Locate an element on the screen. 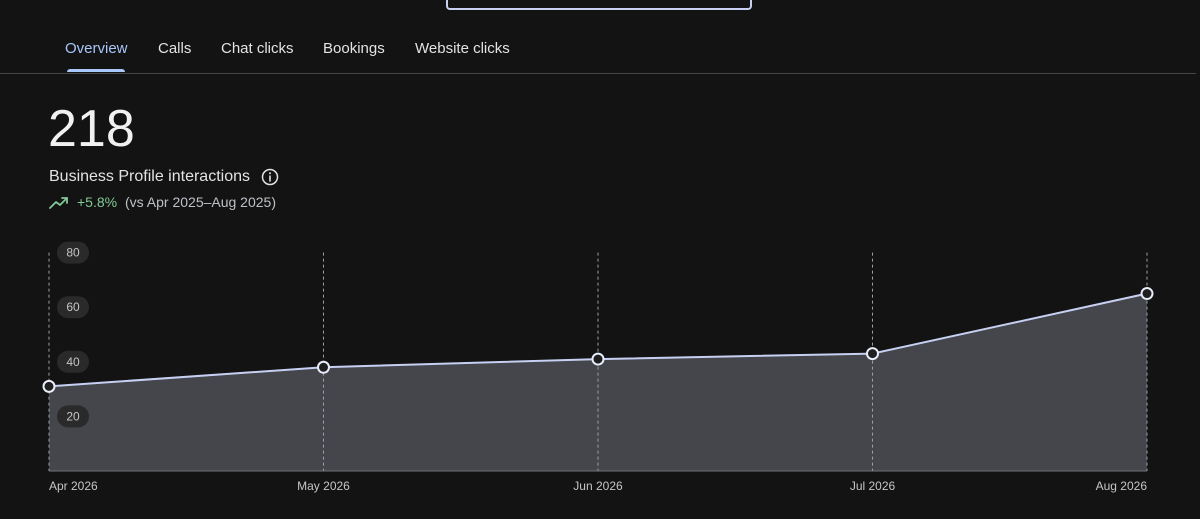 The image size is (1200, 519). y-tick-label: 20 is located at coordinates (73, 416).